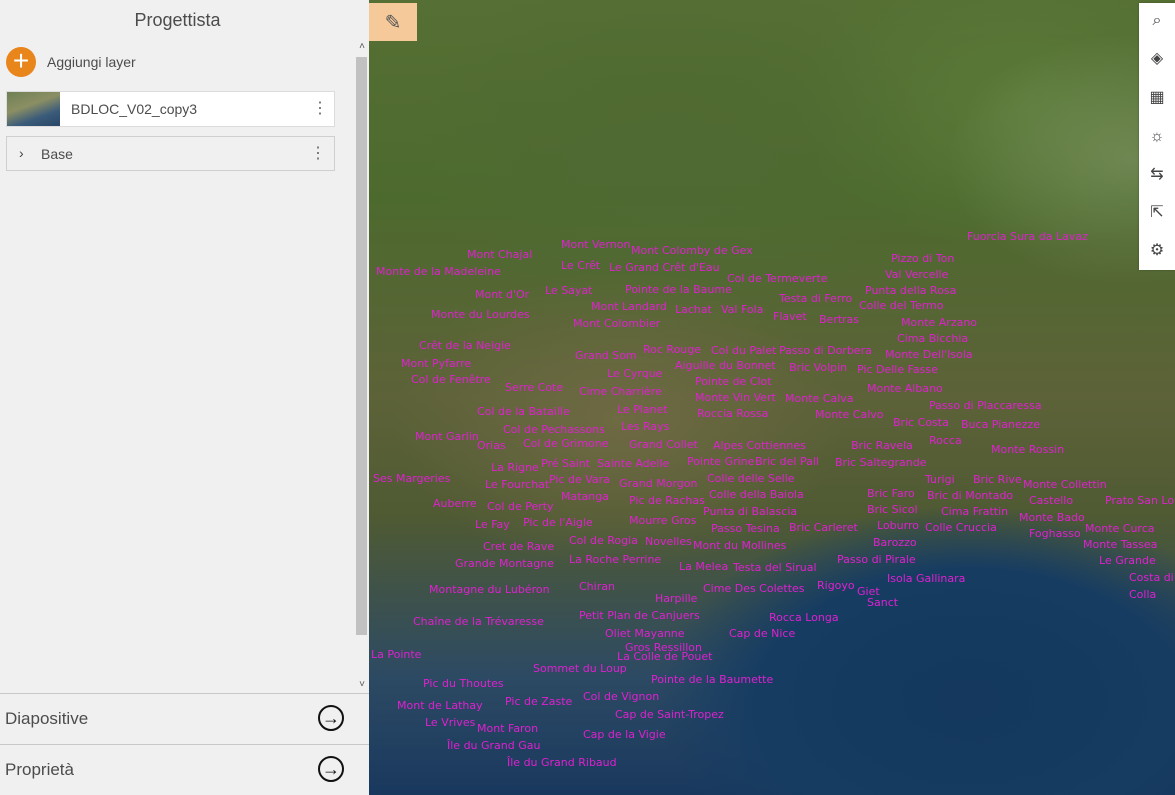 The width and height of the screenshot is (1175, 795). What do you see at coordinates (569, 290) in the screenshot?
I see `map-label: Le Sayat` at bounding box center [569, 290].